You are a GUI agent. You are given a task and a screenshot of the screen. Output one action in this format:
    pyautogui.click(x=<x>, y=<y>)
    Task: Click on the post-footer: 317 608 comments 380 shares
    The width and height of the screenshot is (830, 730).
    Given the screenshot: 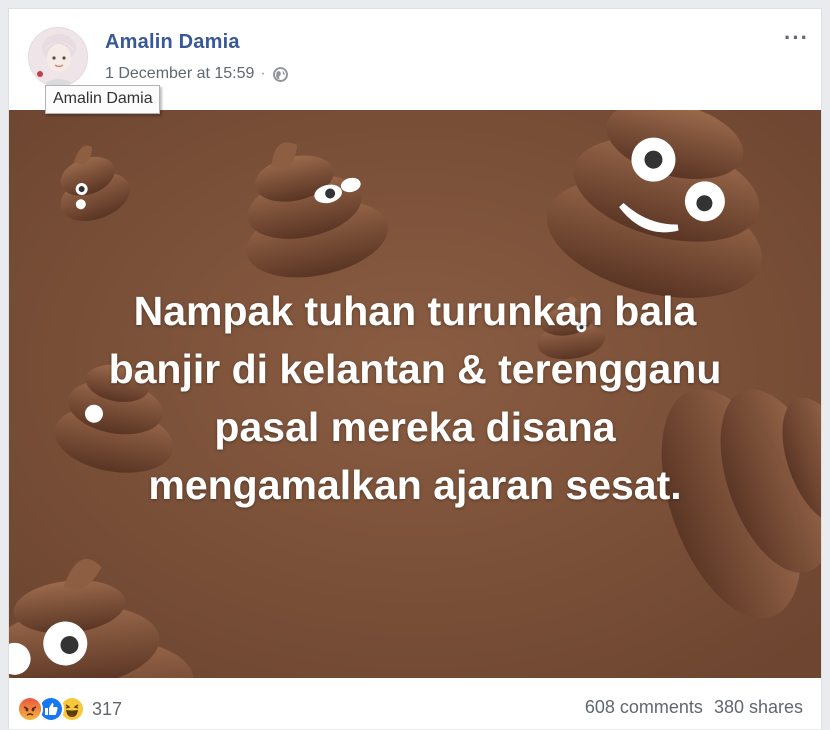 What is the action you would take?
    pyautogui.click(x=415, y=704)
    